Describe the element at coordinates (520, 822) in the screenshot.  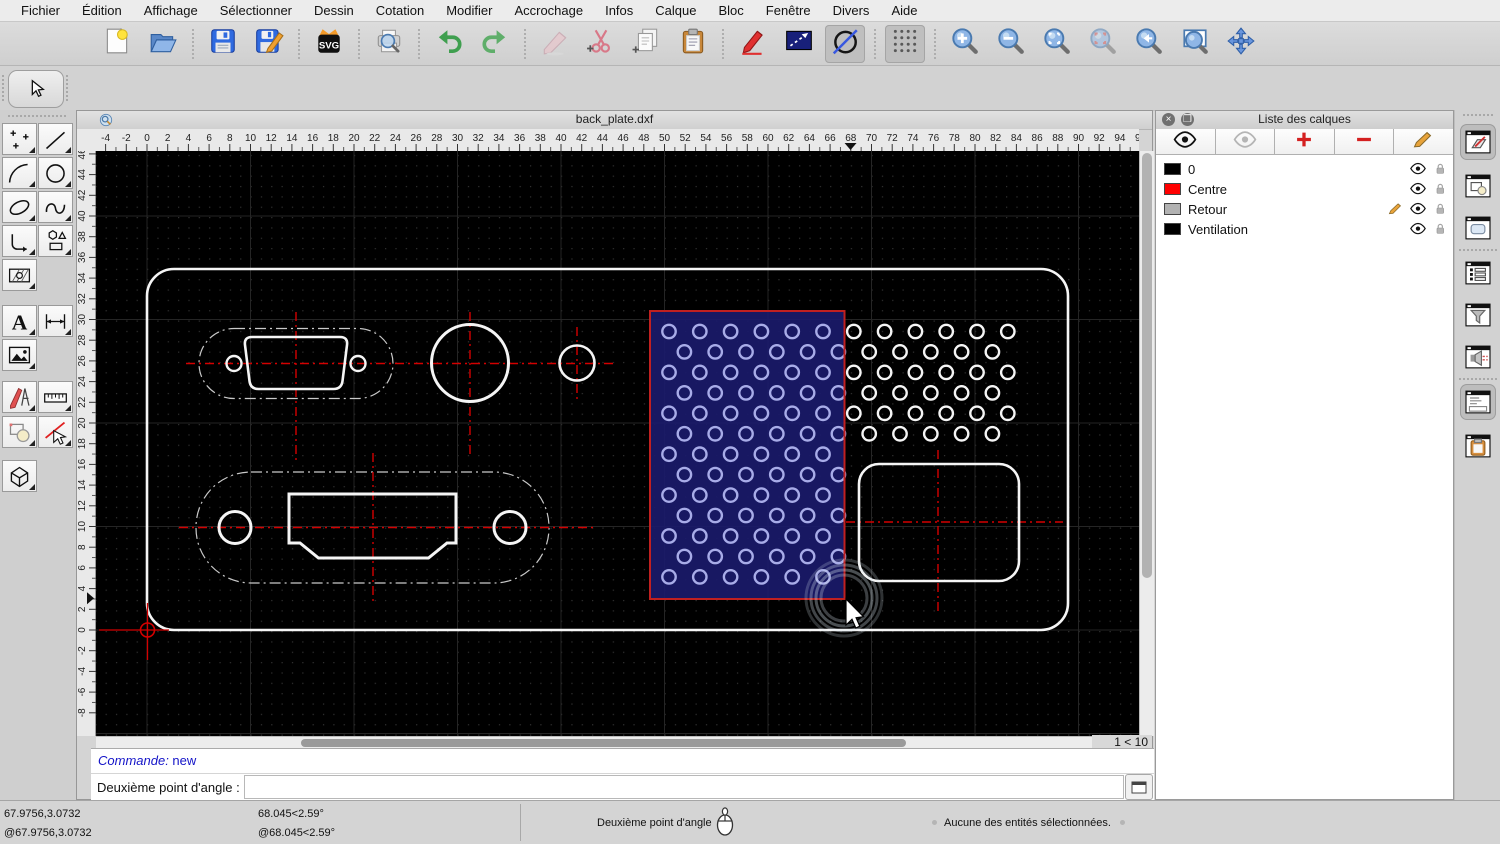
I see `statusbar-divider` at that location.